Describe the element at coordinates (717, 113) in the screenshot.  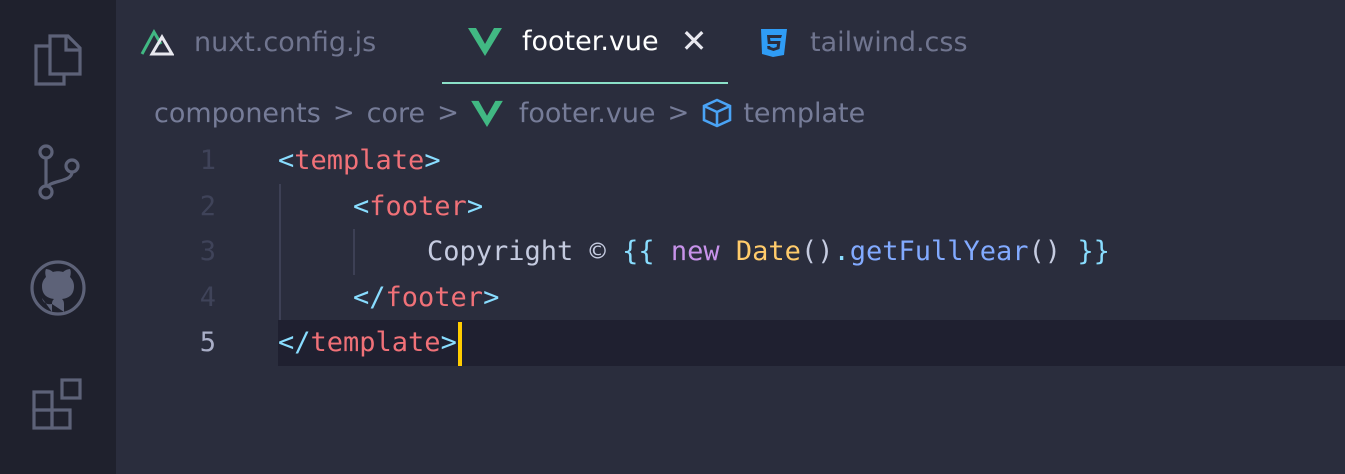
I see `symbol-cube-icon` at that location.